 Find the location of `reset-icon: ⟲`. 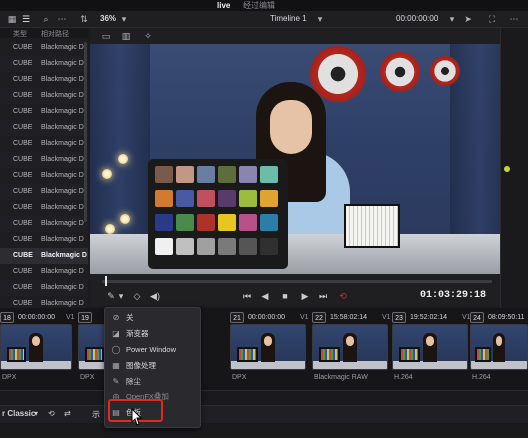

reset-icon: ⟲ is located at coordinates (51, 413).